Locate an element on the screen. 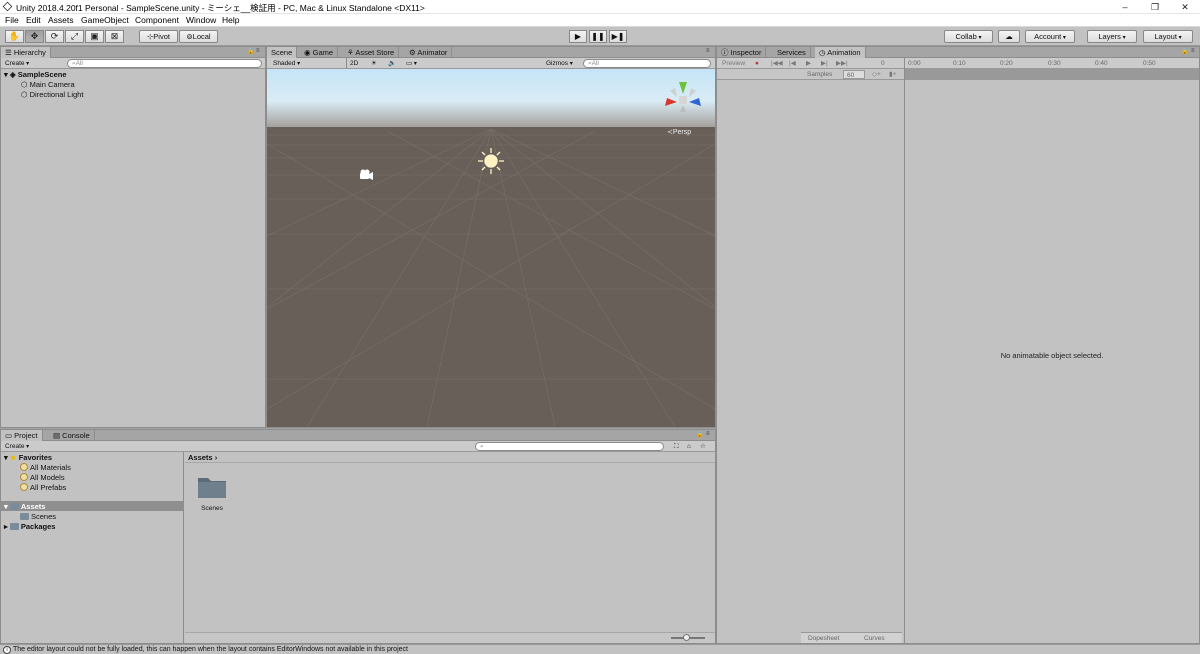 The height and width of the screenshot is (654, 1200). prev-keyframe-icon: |◀ is located at coordinates (792, 63).